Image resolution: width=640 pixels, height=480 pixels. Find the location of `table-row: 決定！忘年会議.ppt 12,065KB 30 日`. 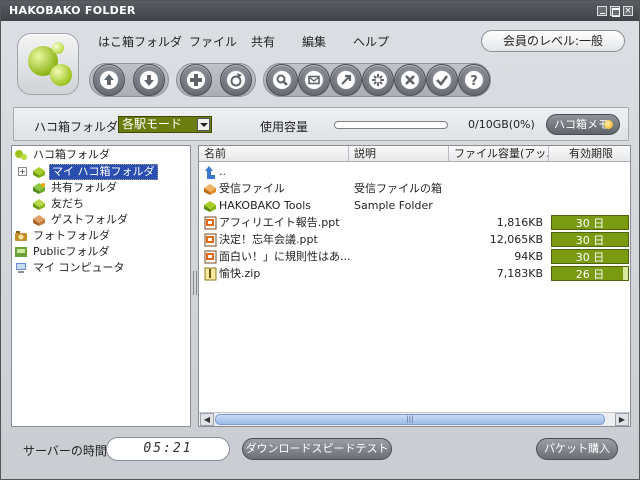

table-row: 決定！忘年会議.ppt 12,065KB 30 日 is located at coordinates (414, 239).